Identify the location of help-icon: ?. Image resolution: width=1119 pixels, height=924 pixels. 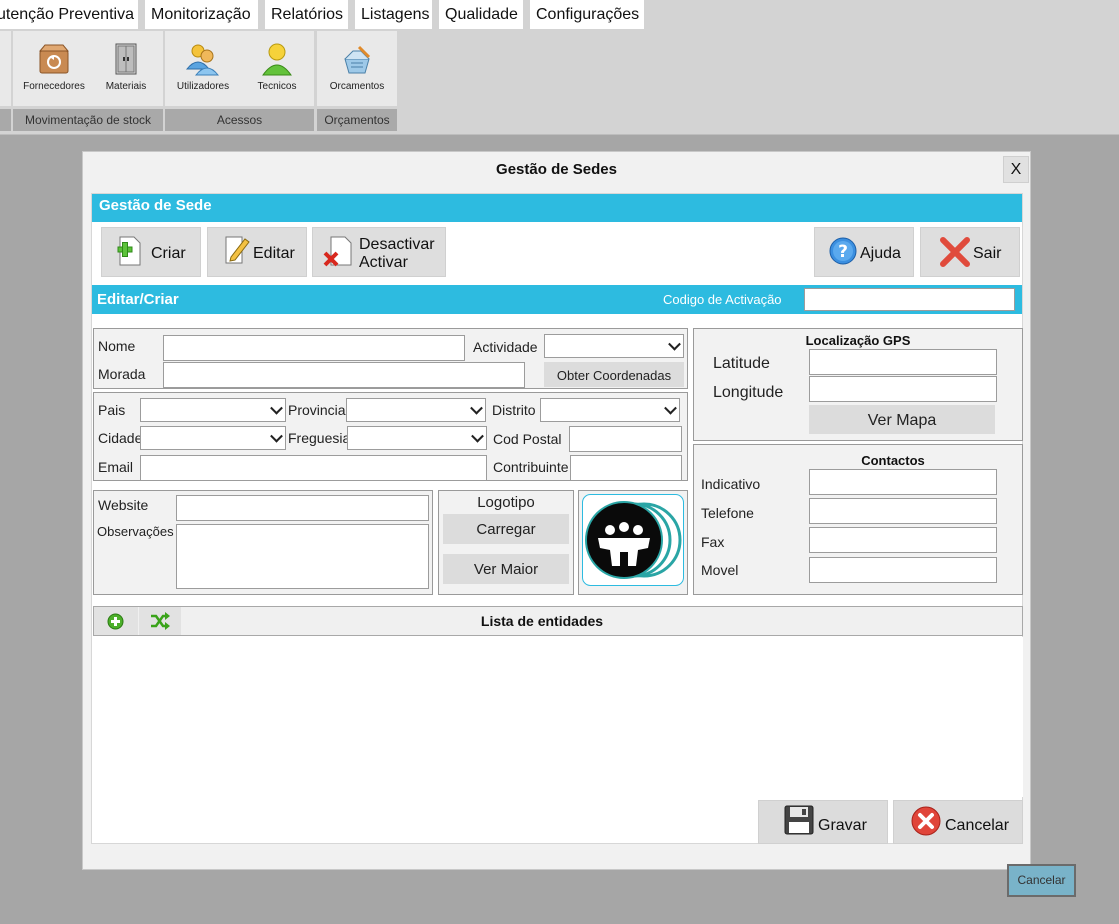
(843, 251).